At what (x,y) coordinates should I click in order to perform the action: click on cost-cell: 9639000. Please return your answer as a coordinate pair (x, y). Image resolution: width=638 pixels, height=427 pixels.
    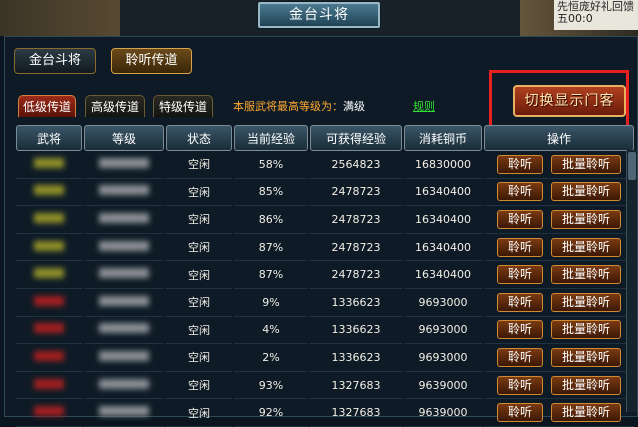
    Looking at the image, I should click on (443, 386).